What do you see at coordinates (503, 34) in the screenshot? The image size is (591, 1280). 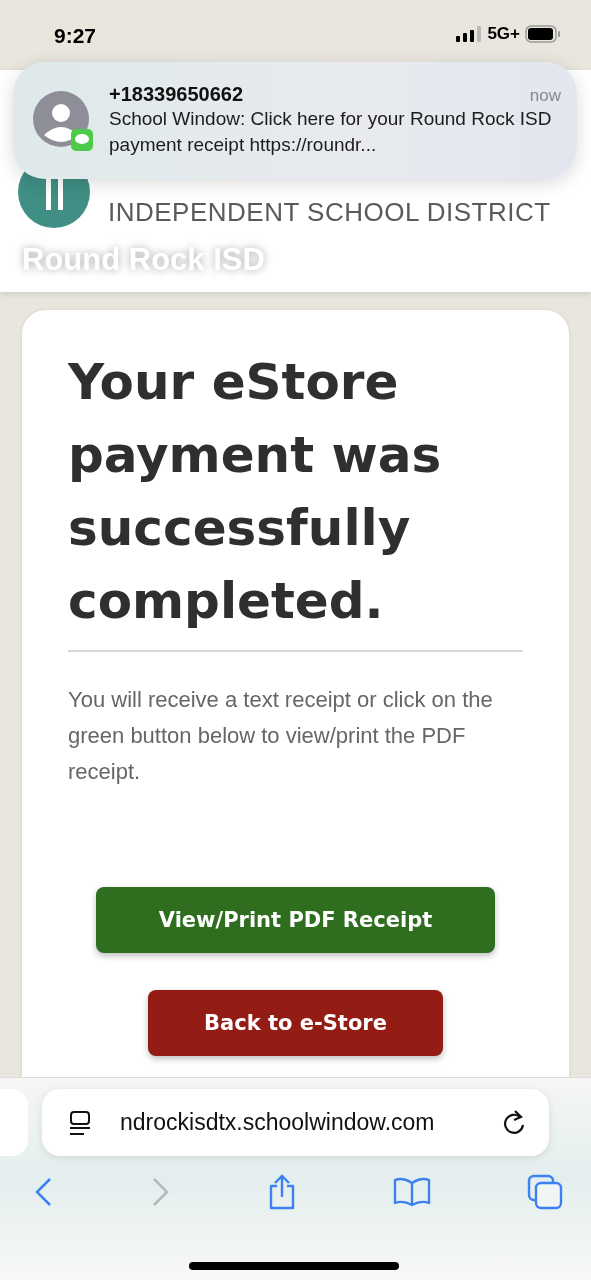 I see `network-label: 5G+` at bounding box center [503, 34].